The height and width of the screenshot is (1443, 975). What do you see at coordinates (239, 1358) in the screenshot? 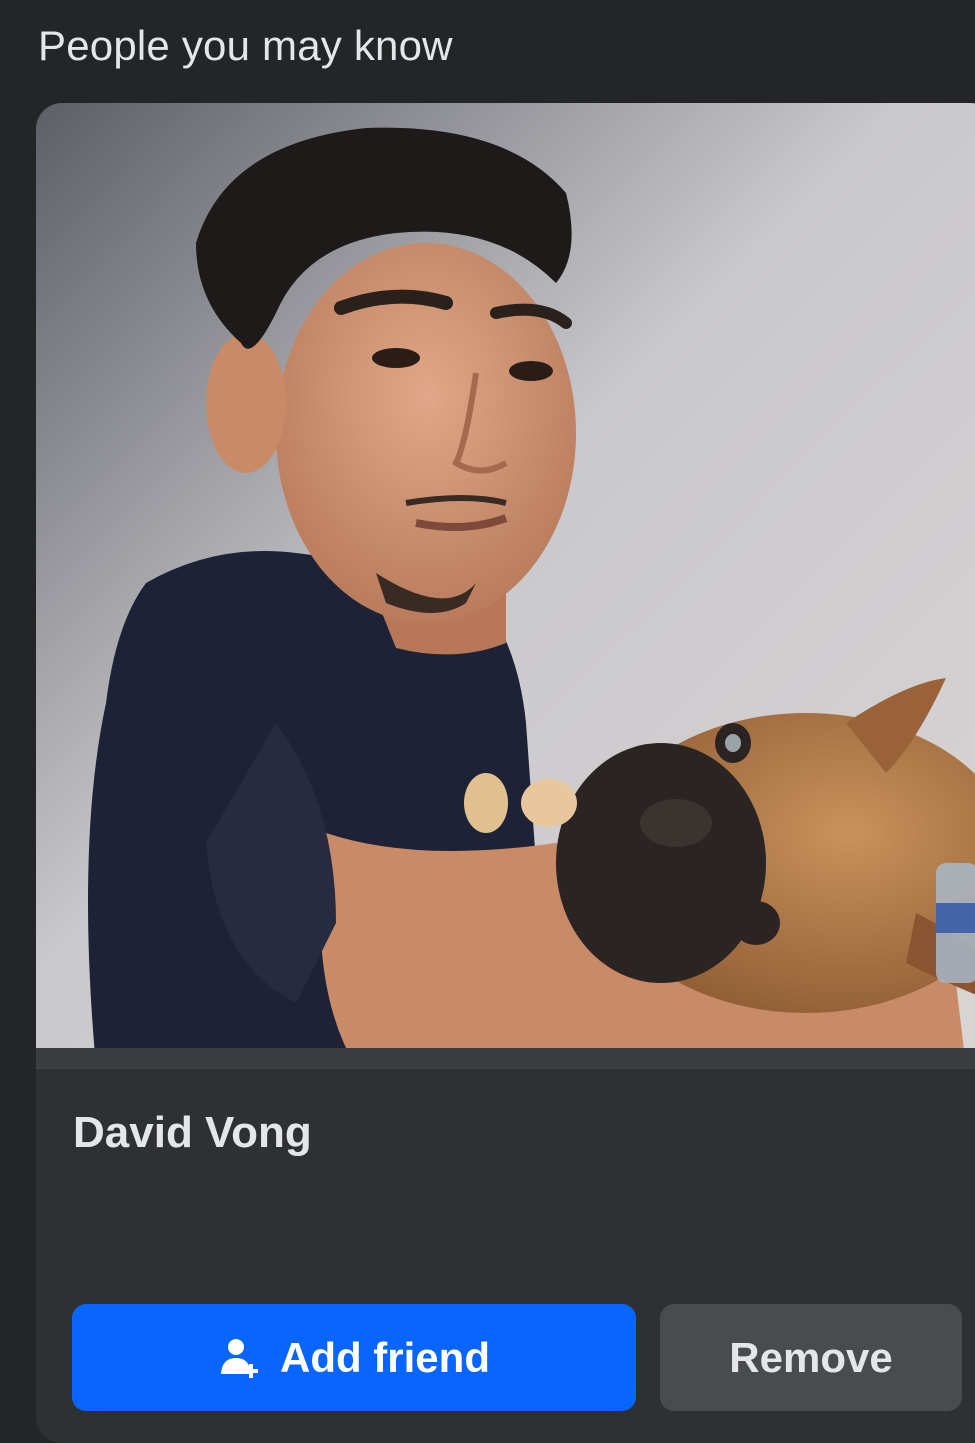
I see `person-plus-icon` at bounding box center [239, 1358].